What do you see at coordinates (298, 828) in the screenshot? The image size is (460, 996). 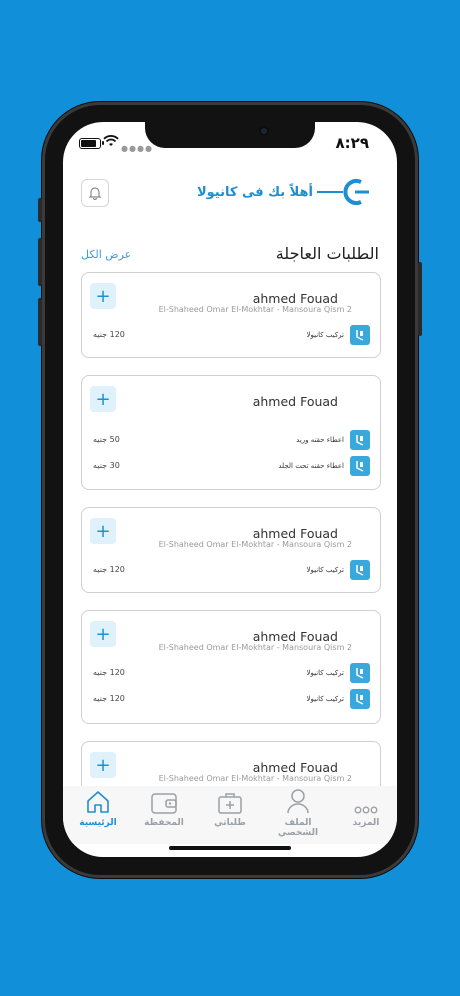 I see `tab-label: الملف الشخصي` at bounding box center [298, 828].